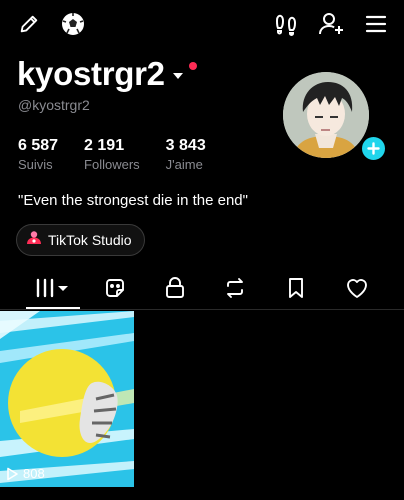 The width and height of the screenshot is (404, 500). What do you see at coordinates (133, 200) in the screenshot?
I see `bio-text: "Even the strongest die in the end"` at bounding box center [133, 200].